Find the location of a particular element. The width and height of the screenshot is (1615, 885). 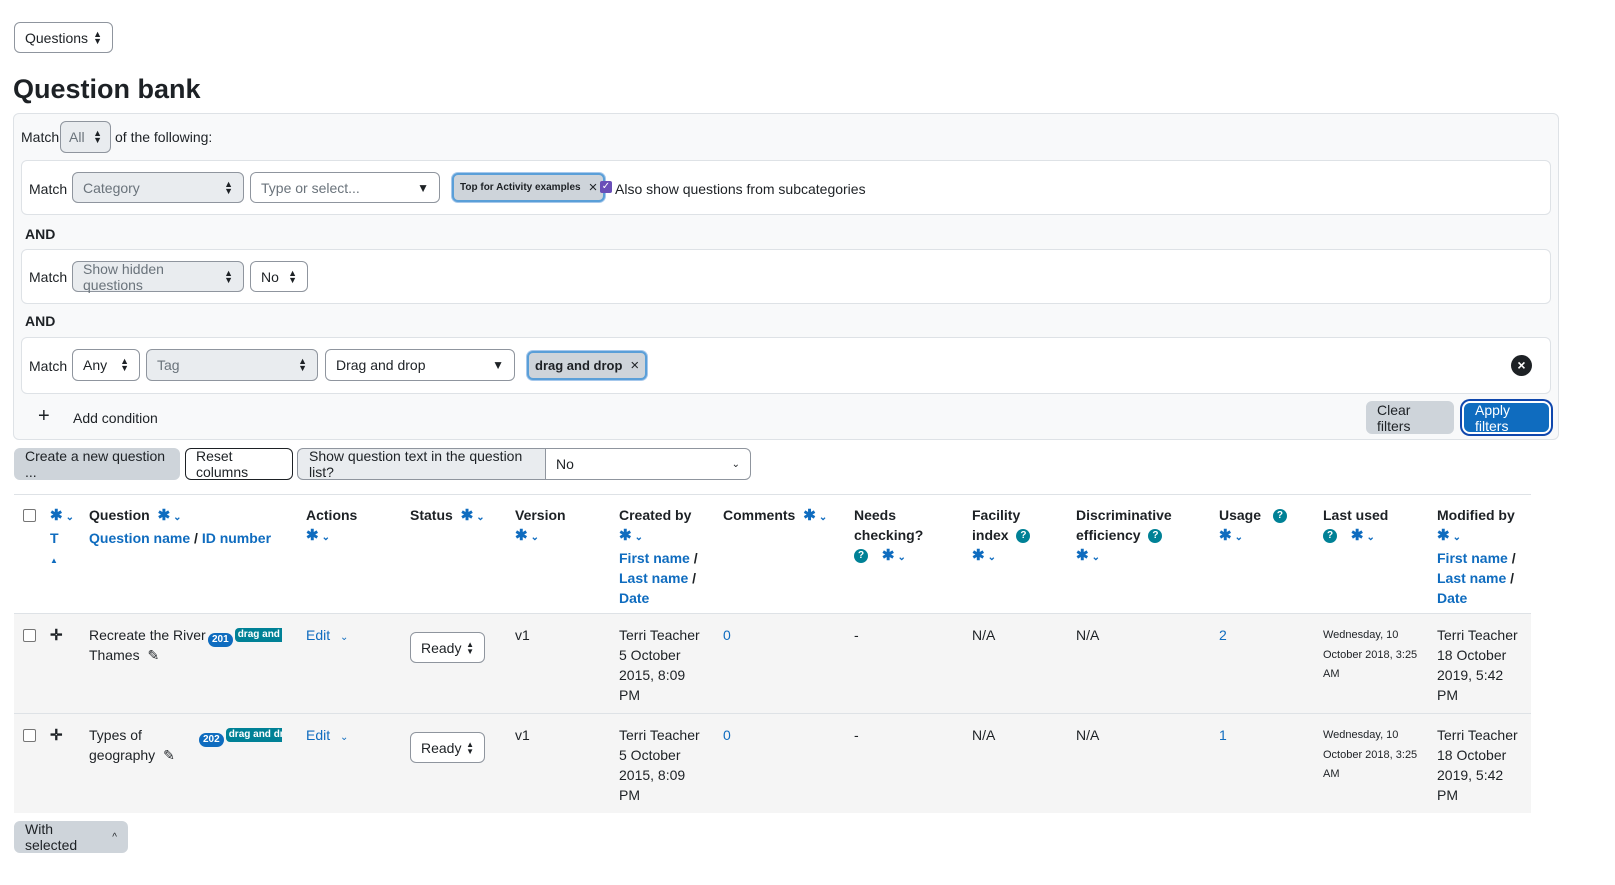

show-text-select: No ⌄ is located at coordinates (648, 464).